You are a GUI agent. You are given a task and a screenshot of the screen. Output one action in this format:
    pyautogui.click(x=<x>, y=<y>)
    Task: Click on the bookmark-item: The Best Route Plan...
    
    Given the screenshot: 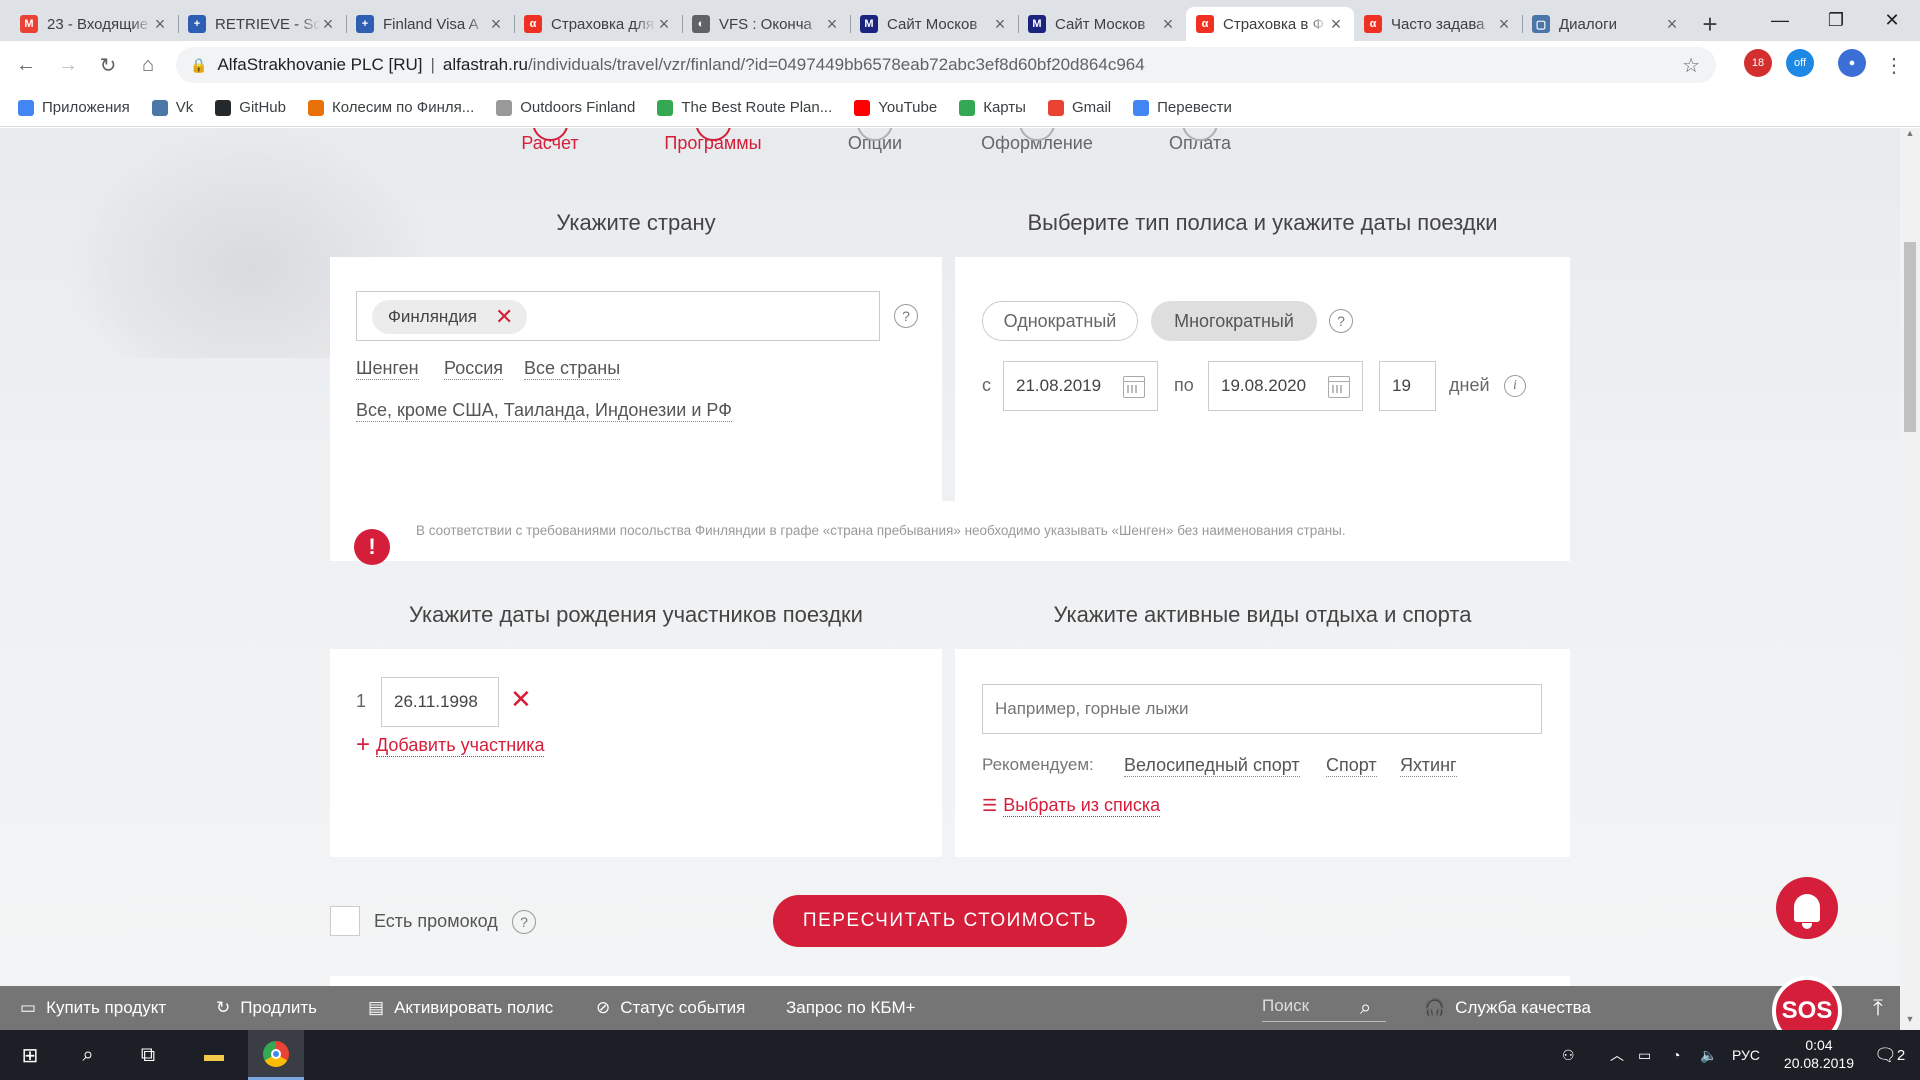 What is the action you would take?
    pyautogui.click(x=744, y=107)
    